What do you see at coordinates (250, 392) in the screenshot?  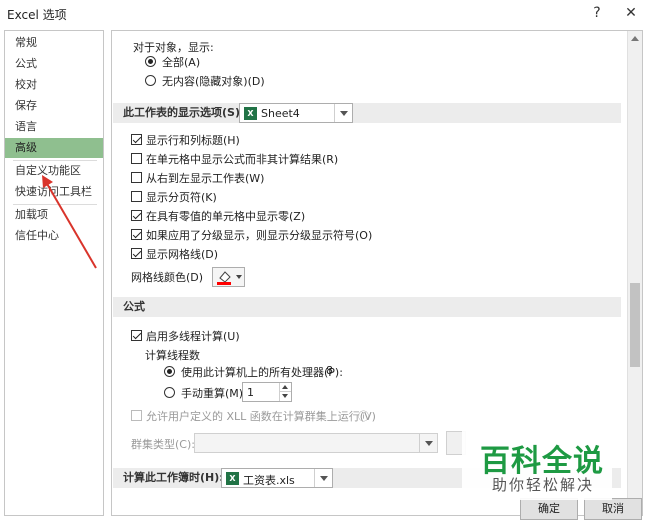 I see `manual-threads-value: 1` at bounding box center [250, 392].